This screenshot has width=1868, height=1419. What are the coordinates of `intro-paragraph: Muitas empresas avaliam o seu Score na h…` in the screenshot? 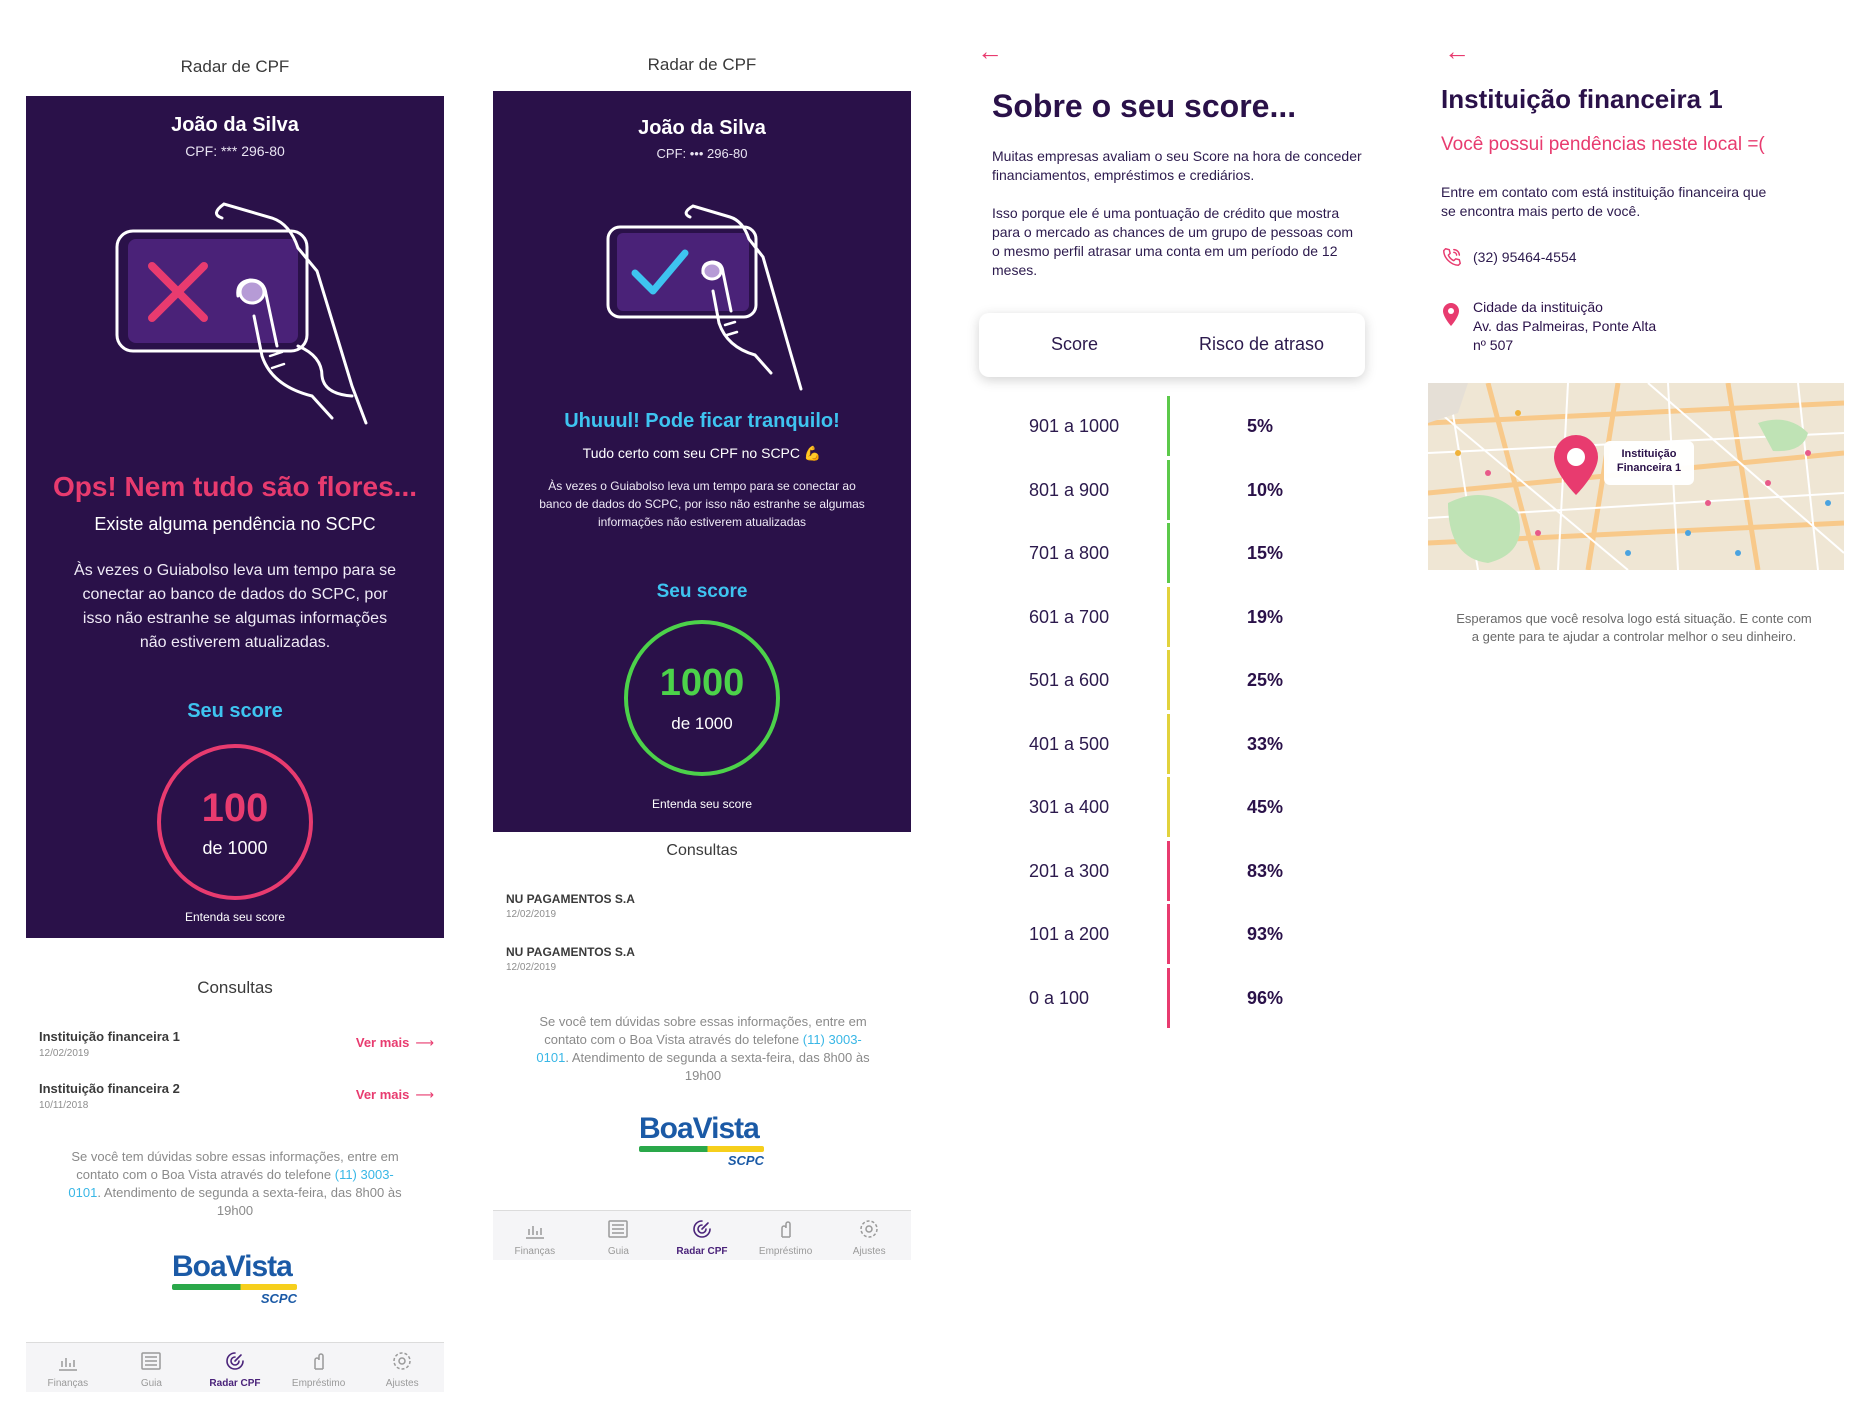 It's located at (1177, 165).